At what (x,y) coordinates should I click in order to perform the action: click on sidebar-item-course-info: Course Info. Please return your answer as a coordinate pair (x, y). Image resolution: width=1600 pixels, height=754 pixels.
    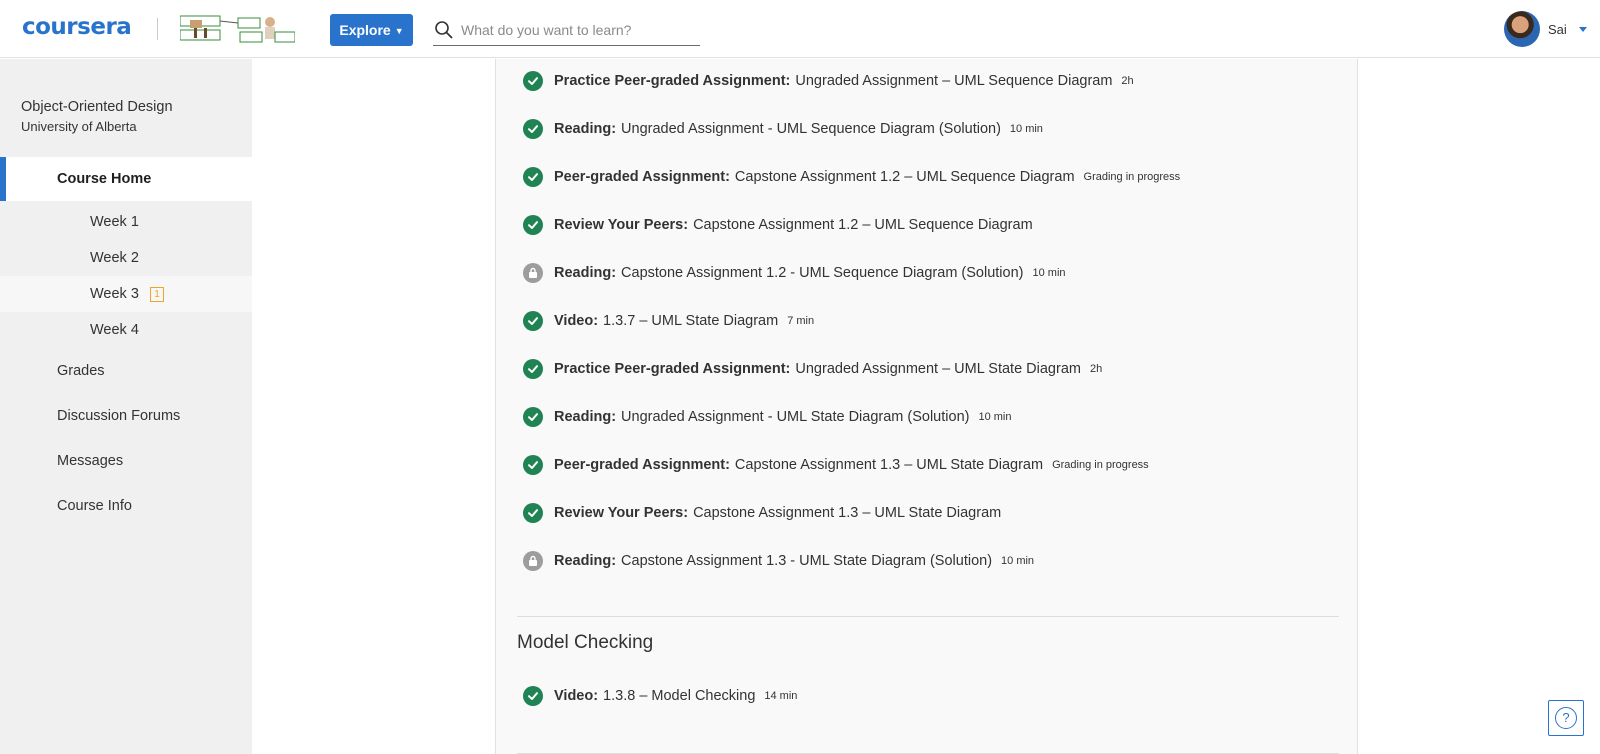
    Looking at the image, I should click on (94, 506).